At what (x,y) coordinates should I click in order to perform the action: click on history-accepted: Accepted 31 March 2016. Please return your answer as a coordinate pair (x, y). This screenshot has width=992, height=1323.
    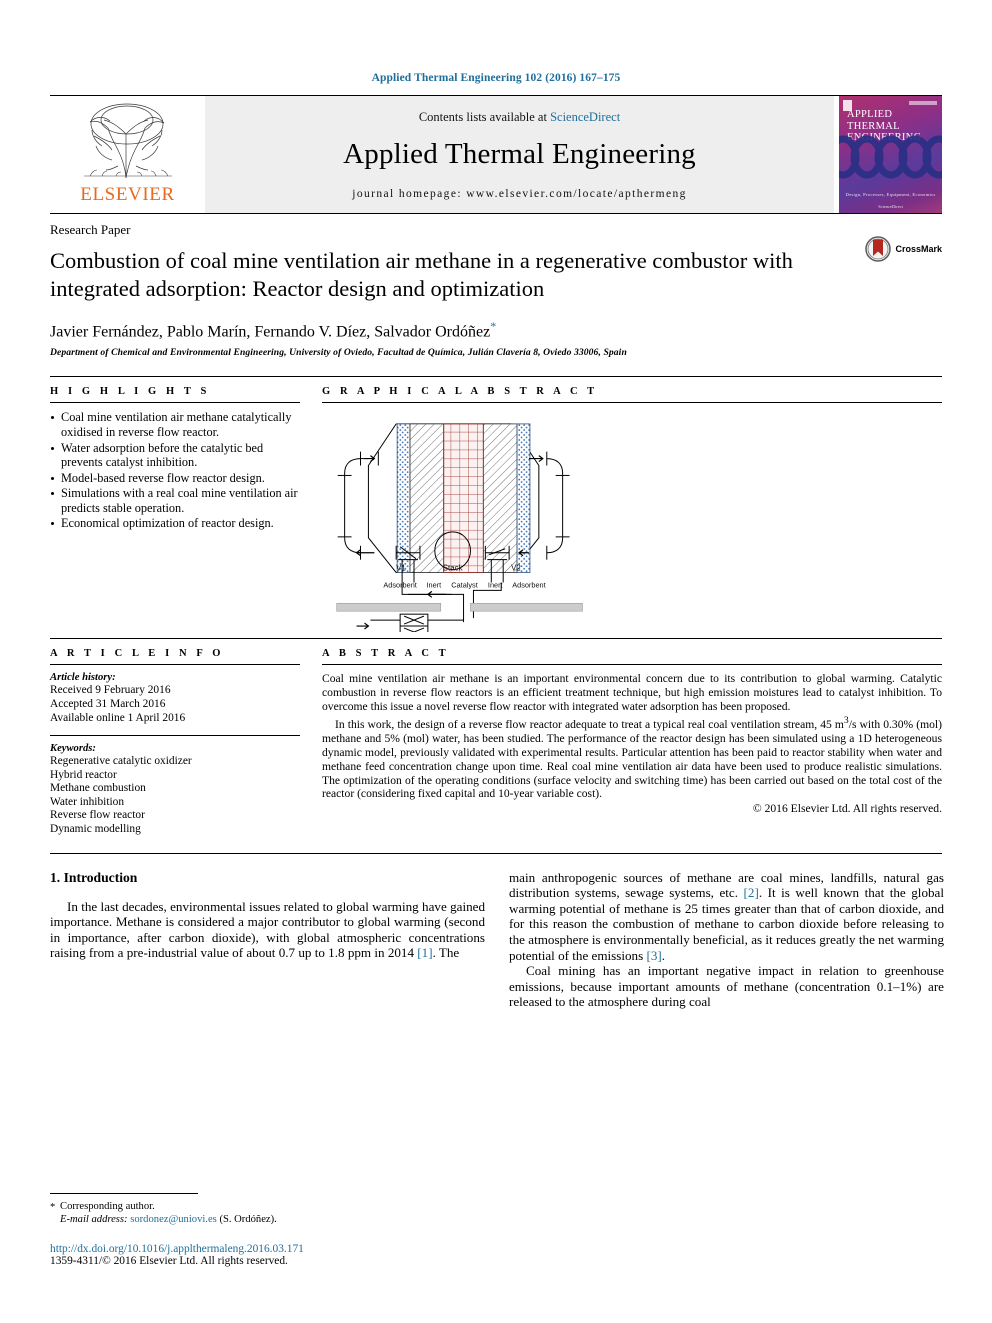
    Looking at the image, I should click on (108, 703).